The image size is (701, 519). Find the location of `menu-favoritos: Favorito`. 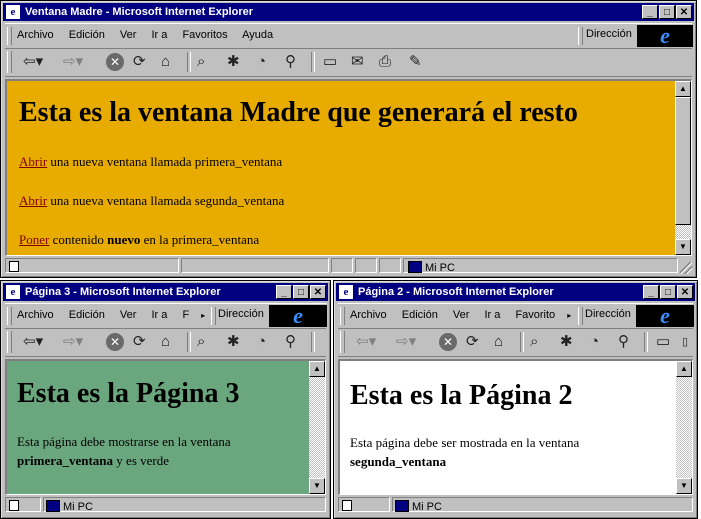

menu-favoritos: Favorito is located at coordinates (535, 315).